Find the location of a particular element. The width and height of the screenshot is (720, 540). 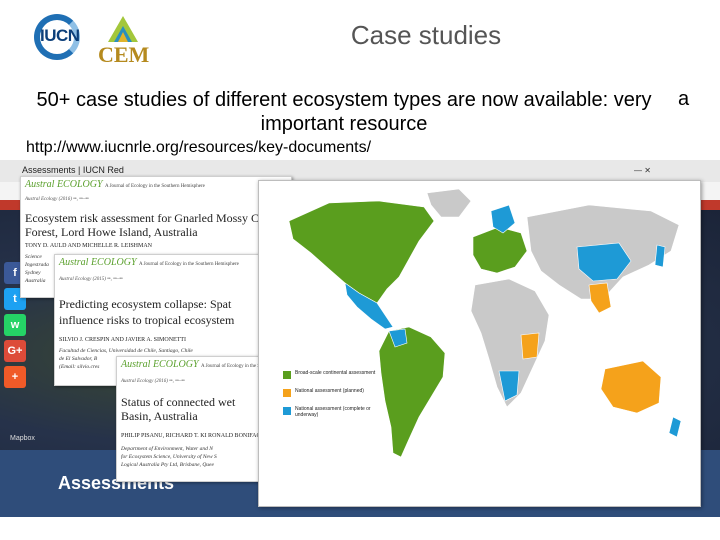

slide-title: Case studies is located at coordinates (426, 35).